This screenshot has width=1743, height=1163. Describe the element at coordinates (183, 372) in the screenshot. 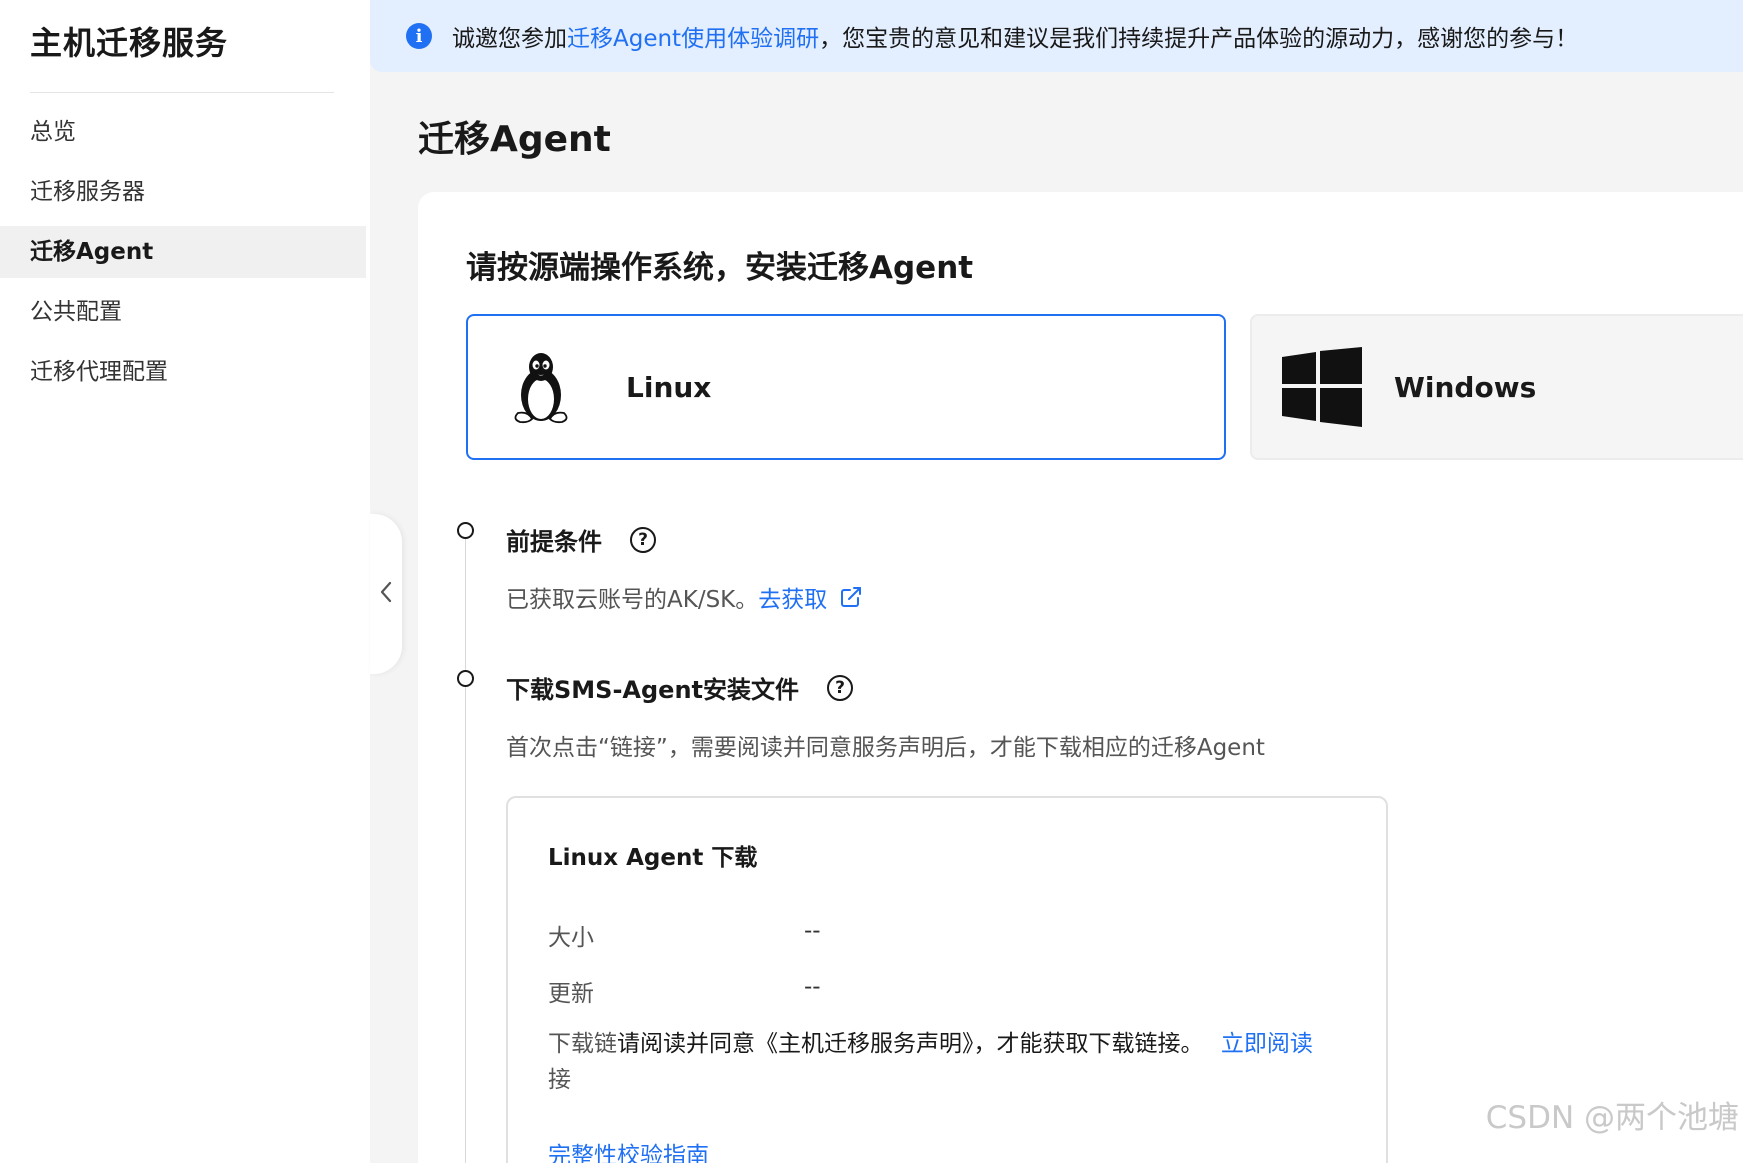

I see `sidebar-item-proxy-config: 迁移代理配置` at that location.